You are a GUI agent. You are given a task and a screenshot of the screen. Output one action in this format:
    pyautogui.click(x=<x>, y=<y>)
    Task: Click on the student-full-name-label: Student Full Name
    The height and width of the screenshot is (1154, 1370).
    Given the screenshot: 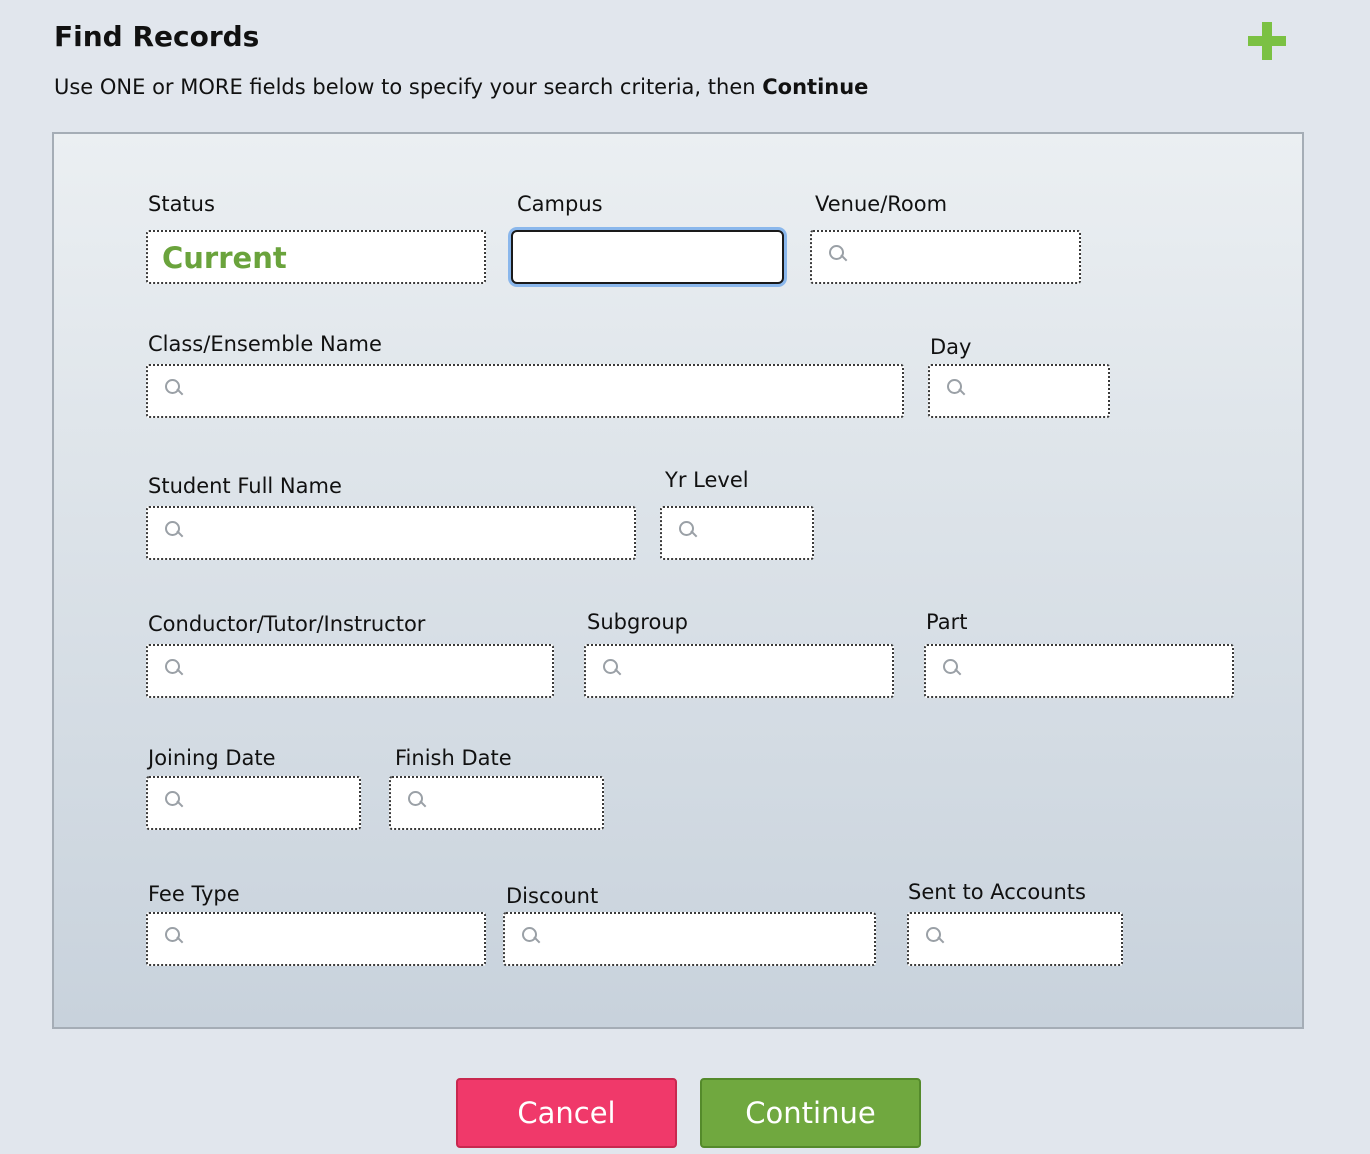 What is the action you would take?
    pyautogui.click(x=245, y=486)
    